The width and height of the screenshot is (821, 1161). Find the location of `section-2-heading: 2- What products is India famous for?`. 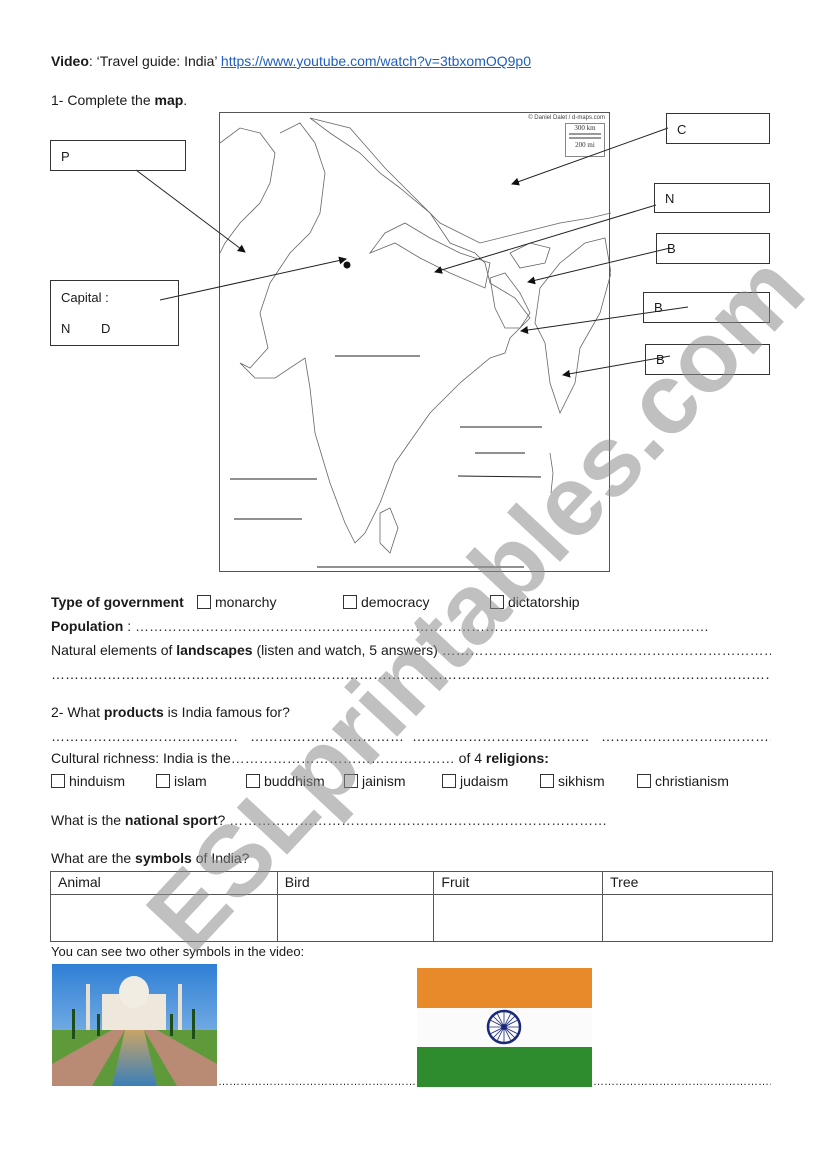

section-2-heading: 2- What products is India famous for? is located at coordinates (170, 712).